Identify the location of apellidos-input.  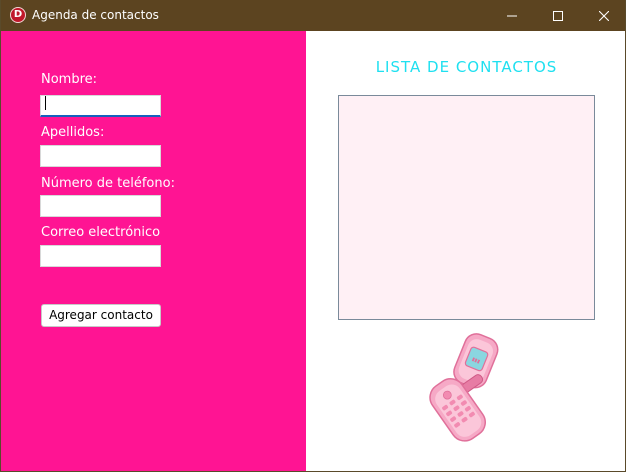
(100, 156).